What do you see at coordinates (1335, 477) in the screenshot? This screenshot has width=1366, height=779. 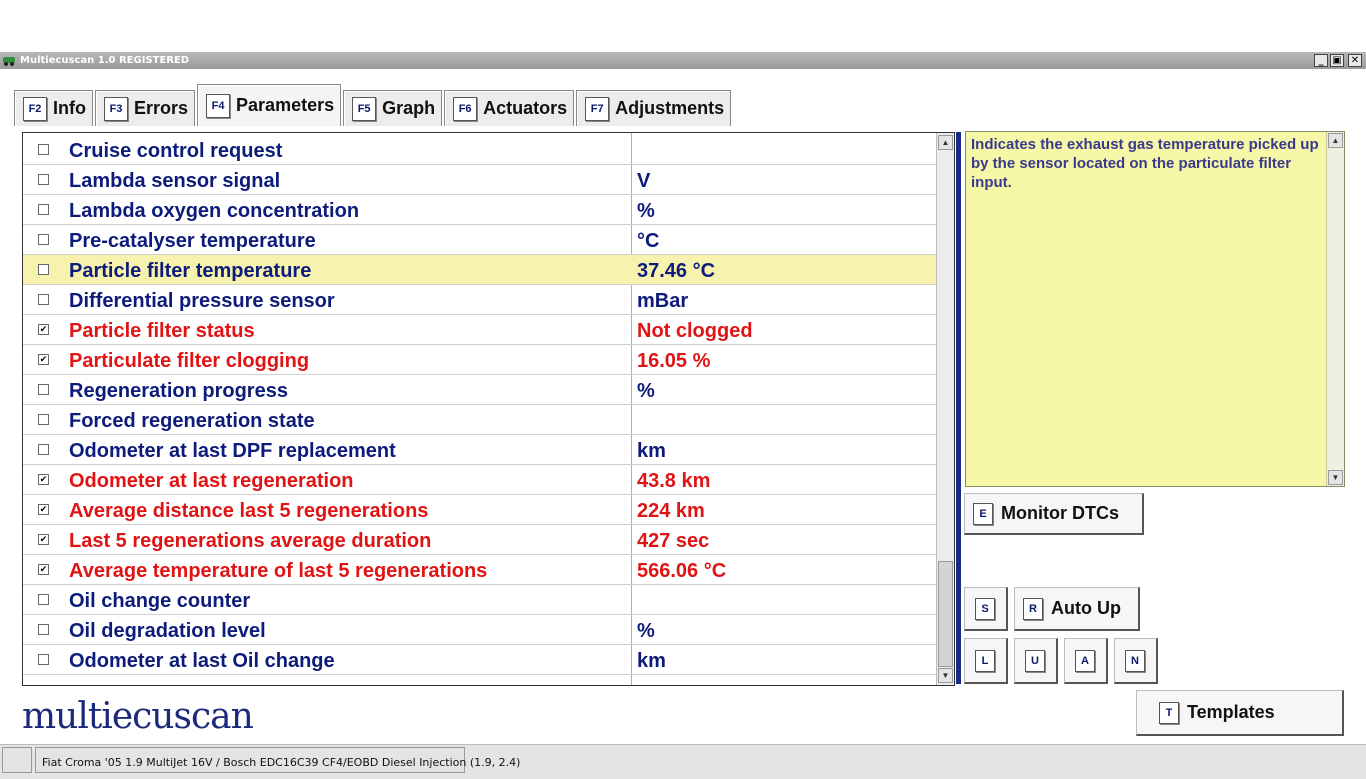 I see `desc-scroll-down-icon: ▼` at bounding box center [1335, 477].